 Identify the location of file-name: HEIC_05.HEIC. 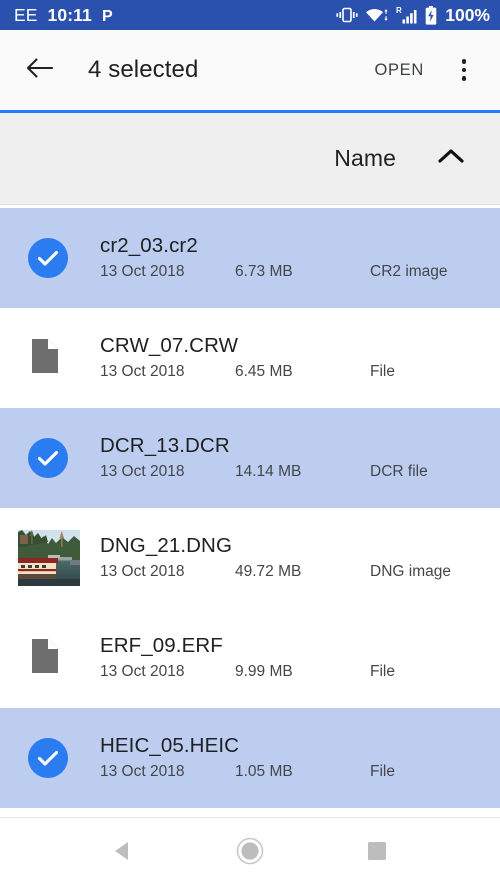
(170, 745).